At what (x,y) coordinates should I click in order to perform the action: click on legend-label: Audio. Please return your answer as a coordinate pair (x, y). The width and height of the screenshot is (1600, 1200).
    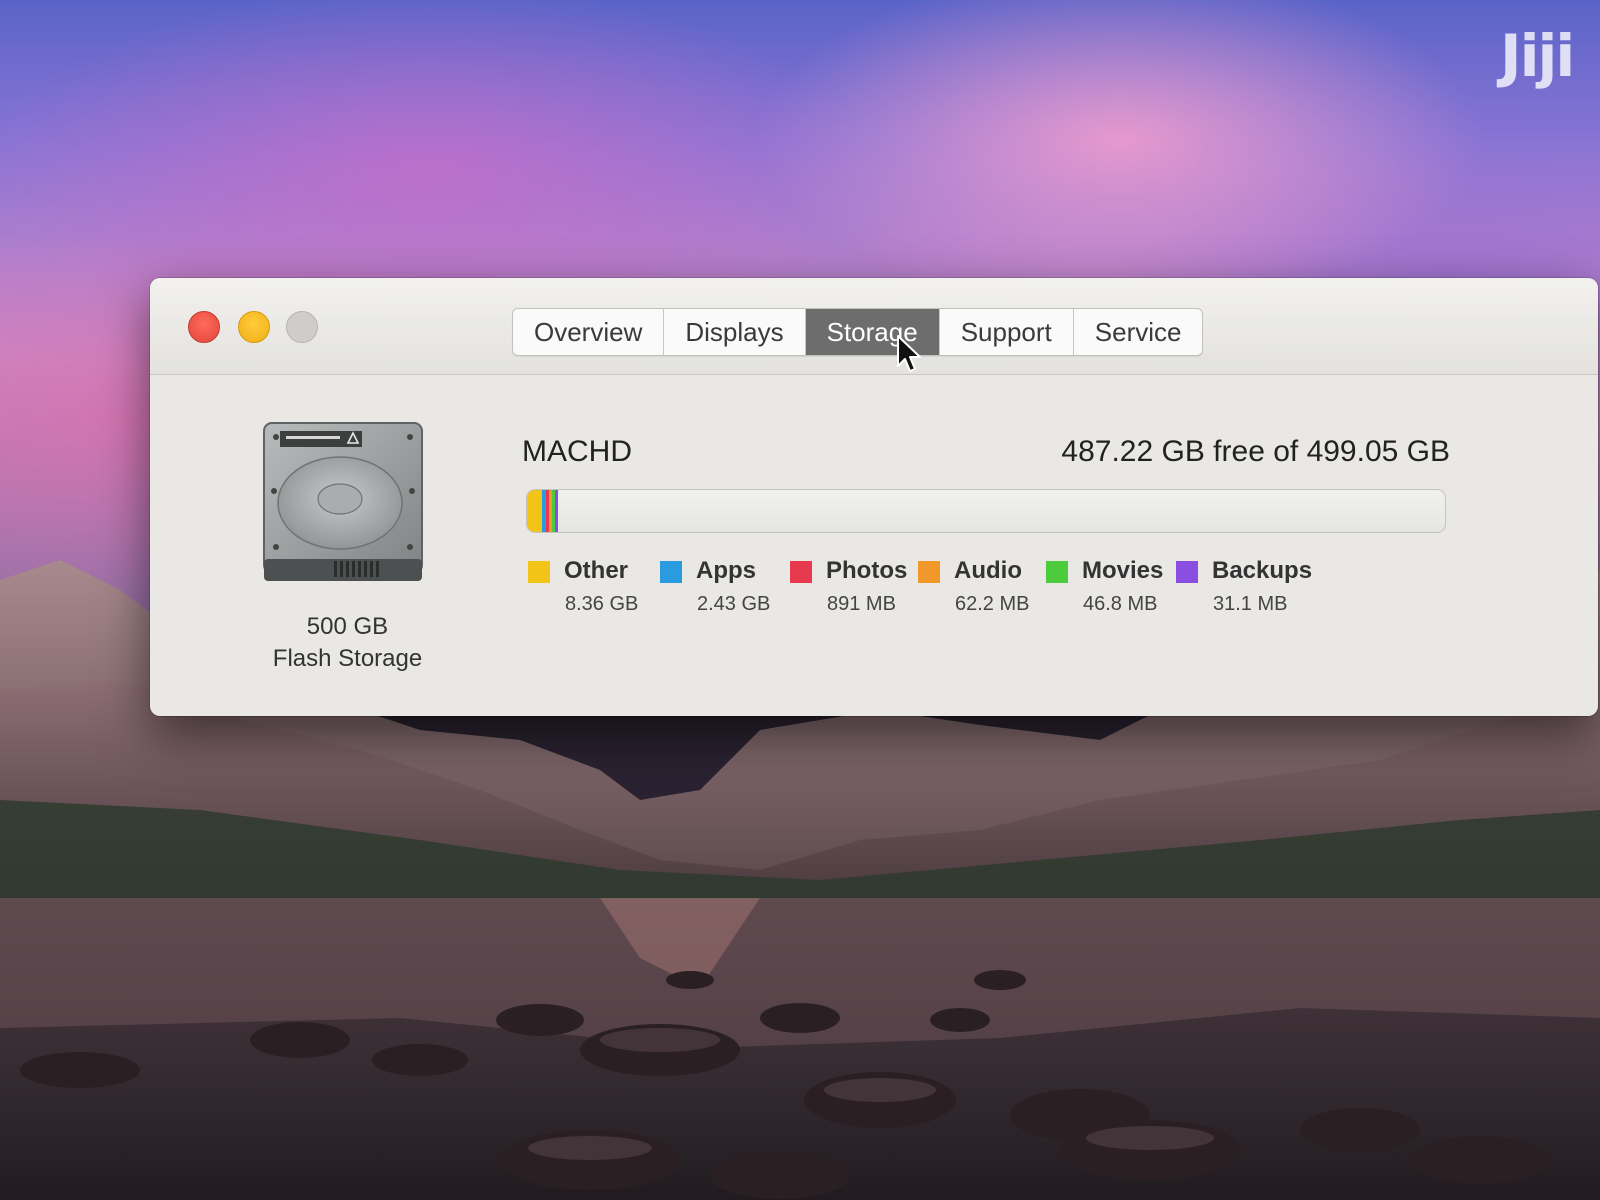
    Looking at the image, I should click on (988, 570).